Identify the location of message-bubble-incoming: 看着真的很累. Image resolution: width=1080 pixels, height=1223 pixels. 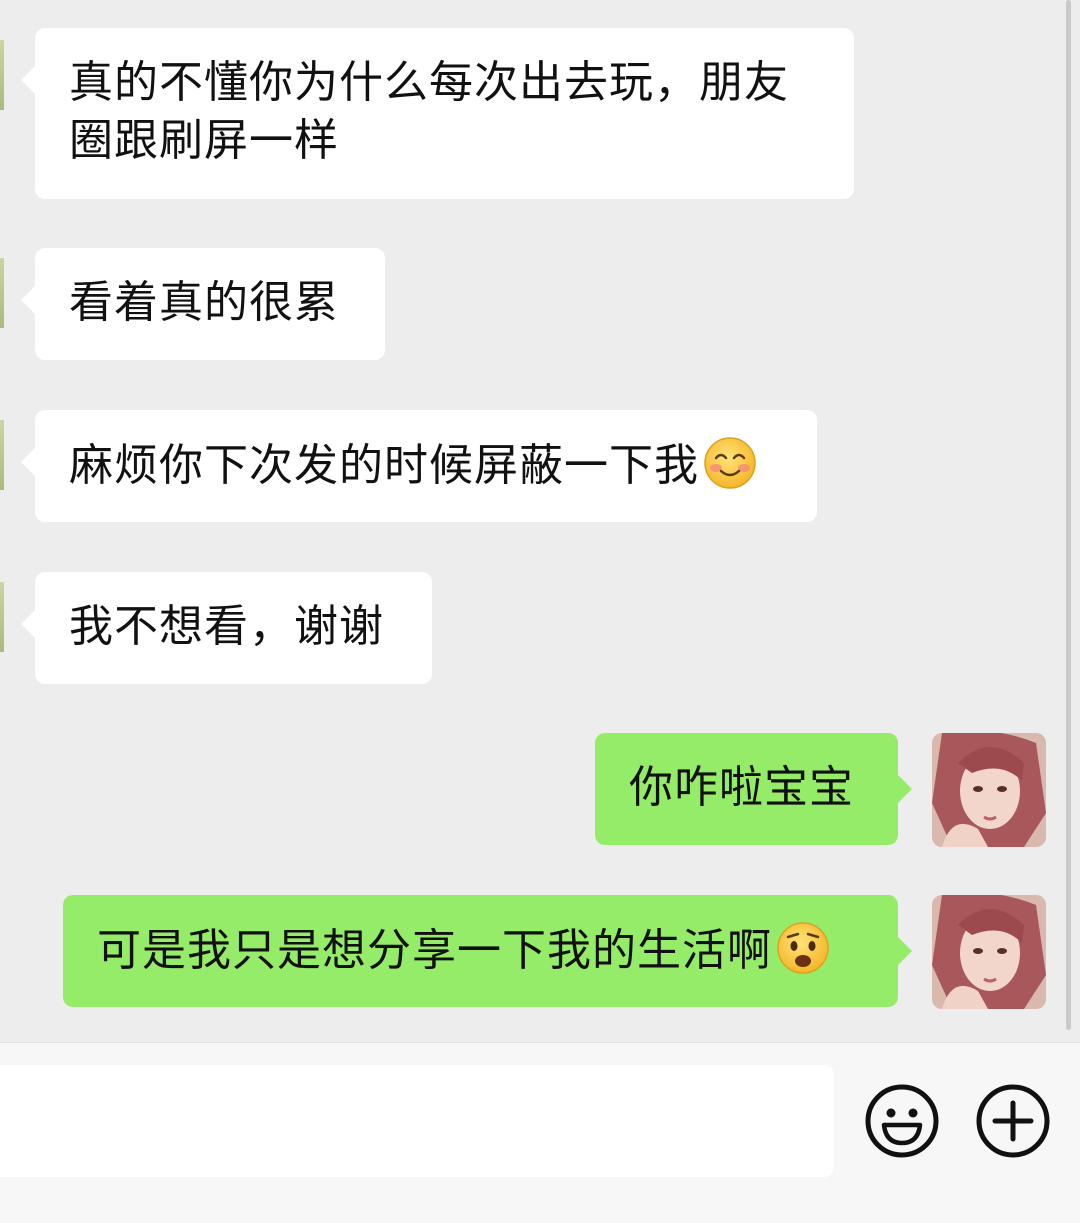
(203, 304).